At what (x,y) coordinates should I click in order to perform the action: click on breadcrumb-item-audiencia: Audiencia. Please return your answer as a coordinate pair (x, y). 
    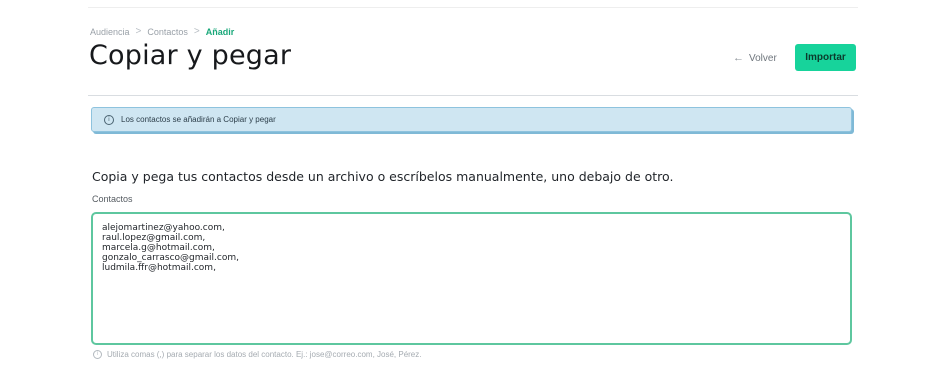
    Looking at the image, I should click on (110, 32).